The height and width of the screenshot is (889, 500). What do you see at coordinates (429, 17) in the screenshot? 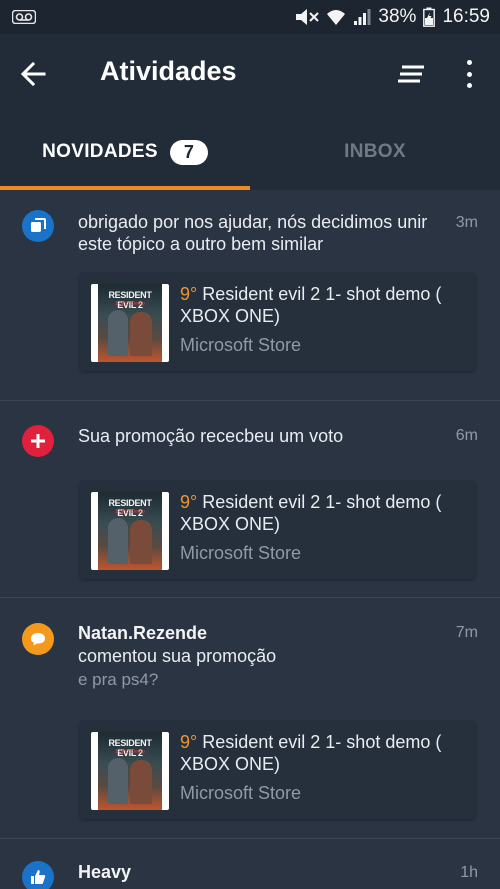
I see `battery-icon` at bounding box center [429, 17].